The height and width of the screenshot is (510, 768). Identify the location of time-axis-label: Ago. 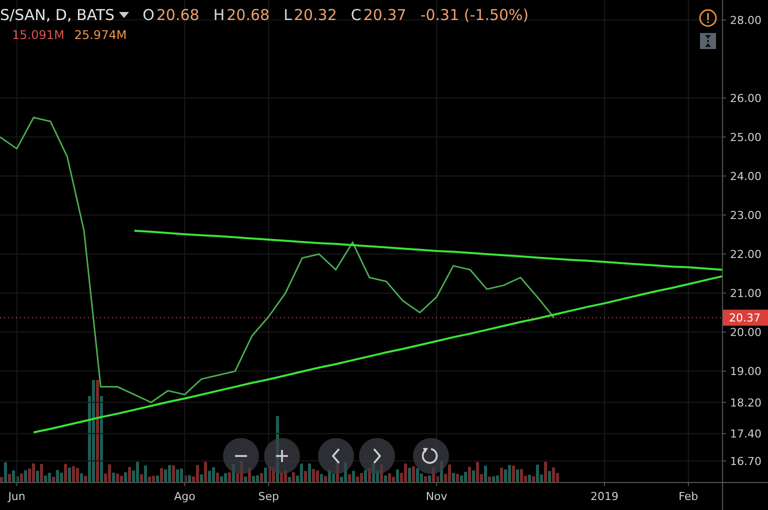
(185, 496).